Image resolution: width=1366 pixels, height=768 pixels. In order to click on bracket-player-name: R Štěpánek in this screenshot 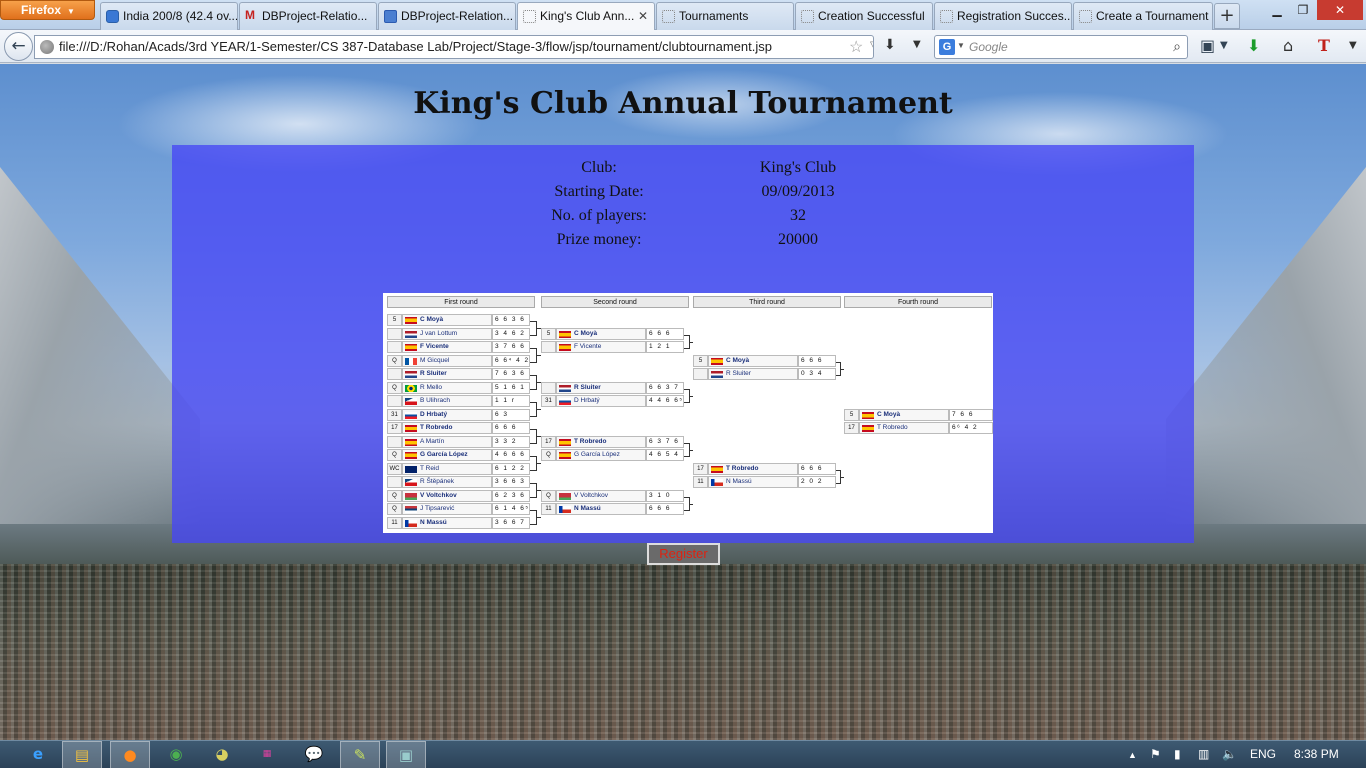, I will do `click(447, 482)`.